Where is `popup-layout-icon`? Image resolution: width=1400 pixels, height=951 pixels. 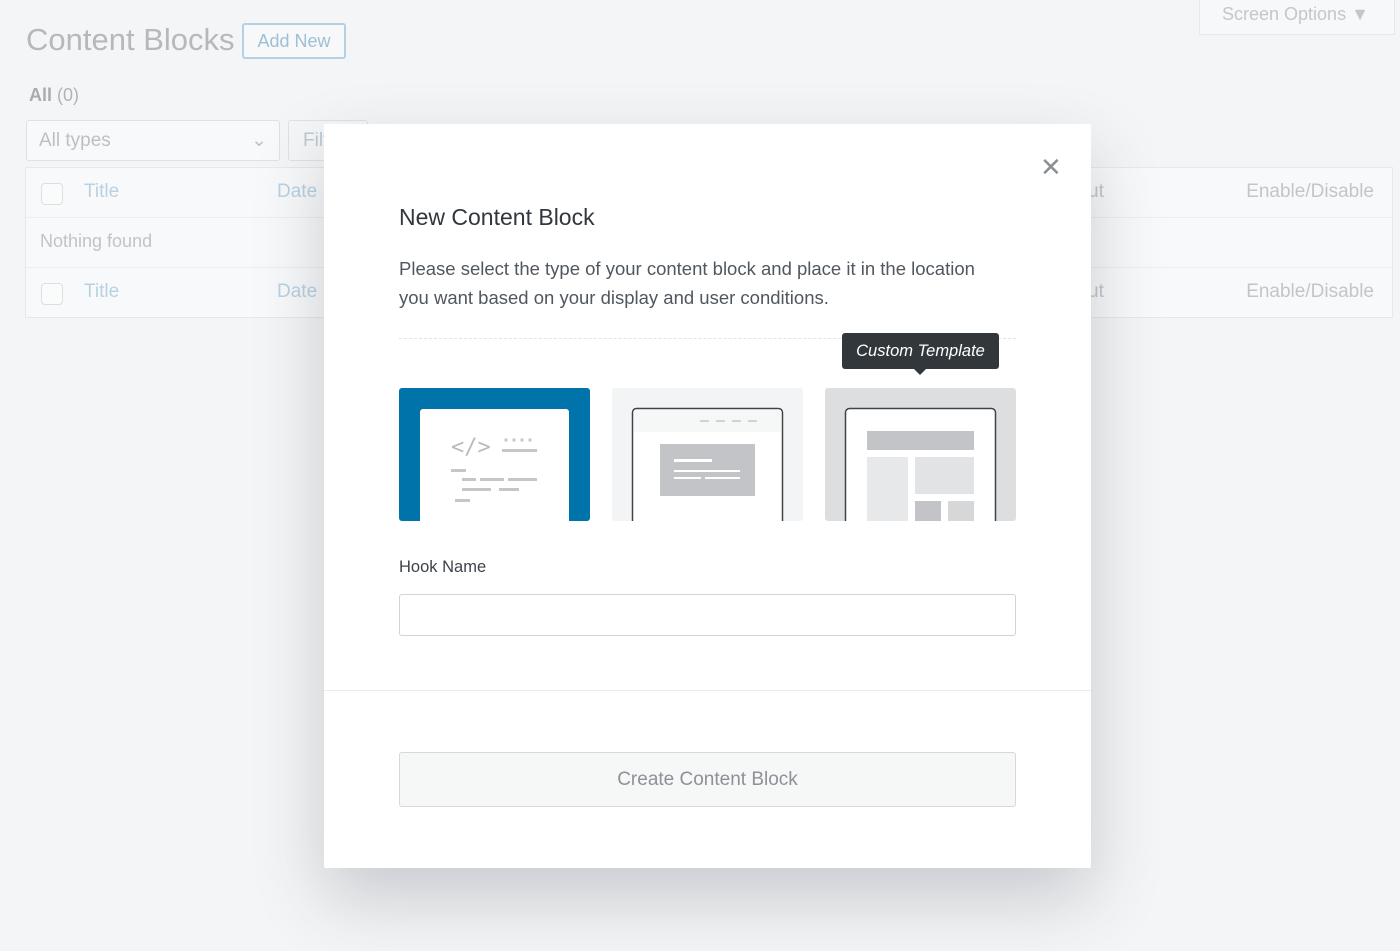 popup-layout-icon is located at coordinates (707, 464).